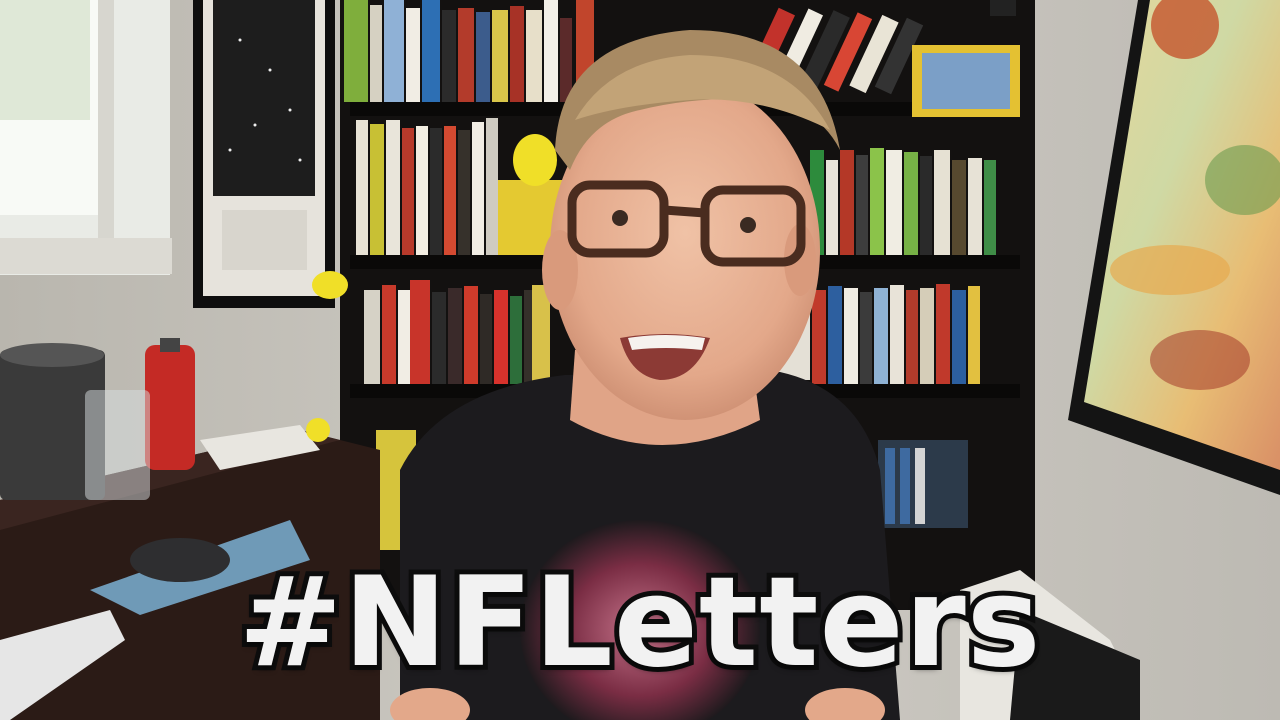 This screenshot has height=720, width=1280. What do you see at coordinates (170, 407) in the screenshot?
I see `water-bottle` at bounding box center [170, 407].